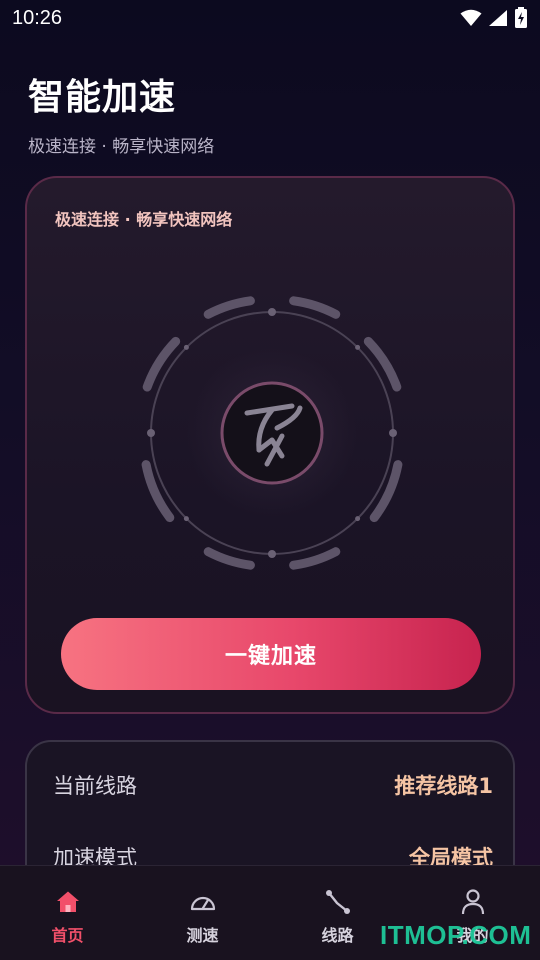 This screenshot has height=960, width=540. Describe the element at coordinates (144, 219) in the screenshot. I see `card-tagline: 极速连接 · 畅享快速网络` at that location.